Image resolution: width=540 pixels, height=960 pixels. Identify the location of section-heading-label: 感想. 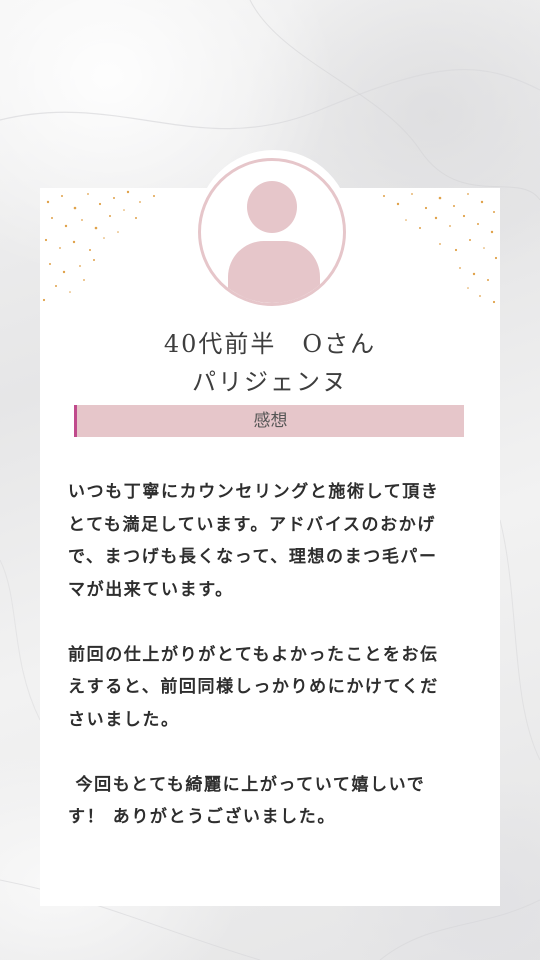
(270, 421).